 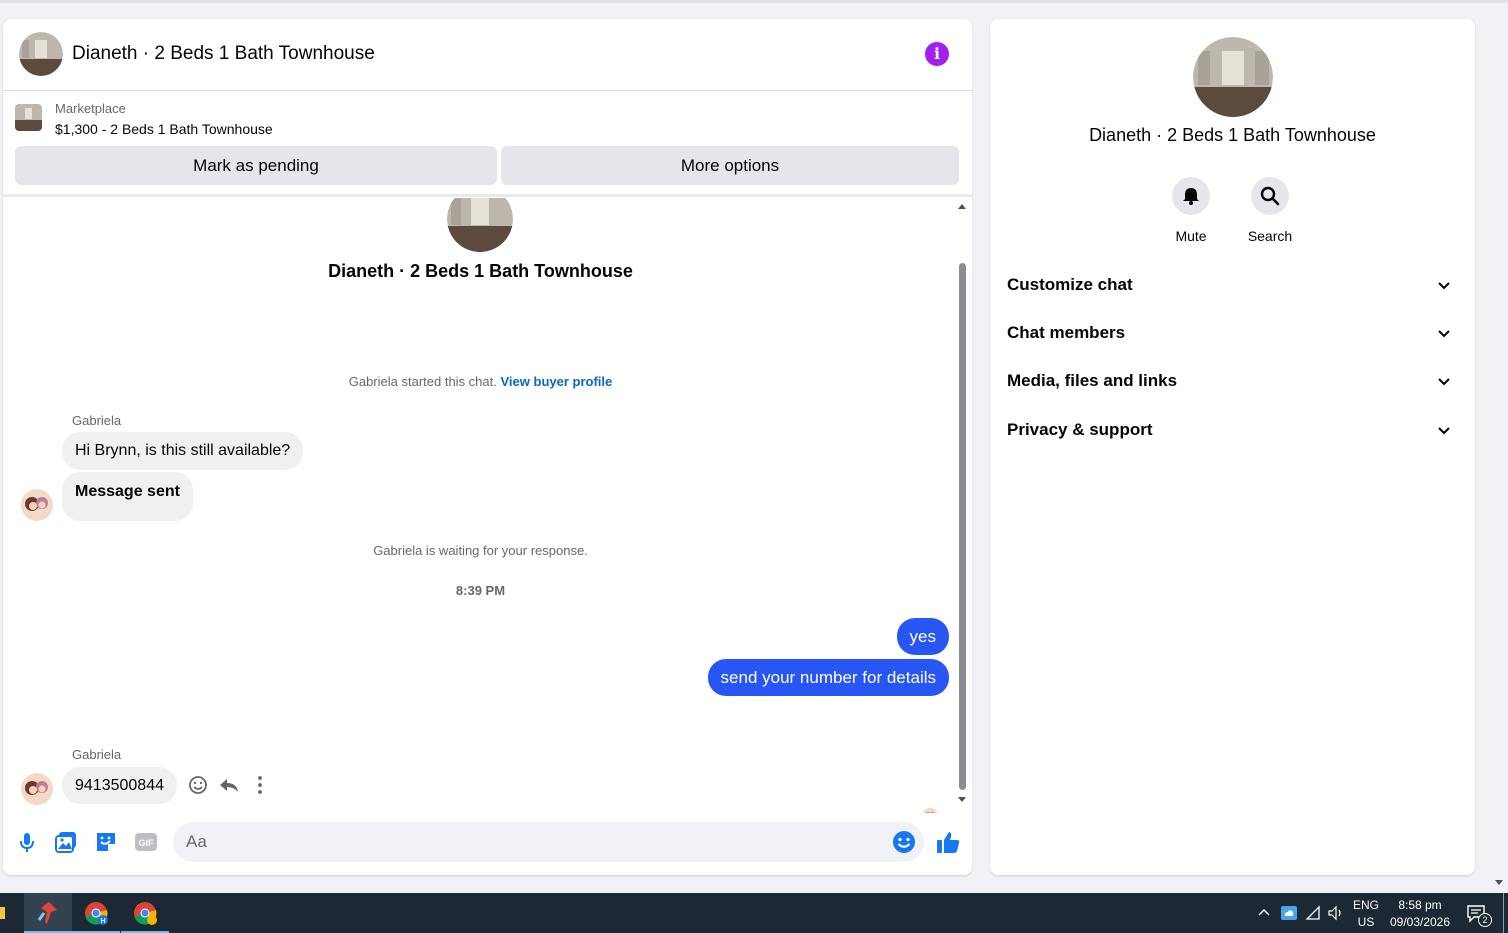 What do you see at coordinates (6, 913) in the screenshot?
I see `file-explorer-icon` at bounding box center [6, 913].